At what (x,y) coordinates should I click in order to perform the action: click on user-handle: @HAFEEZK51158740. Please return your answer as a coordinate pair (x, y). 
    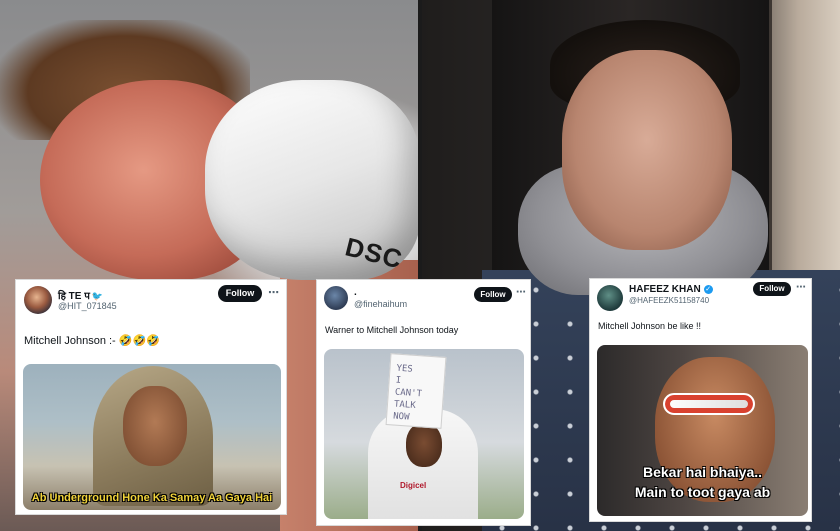
    Looking at the image, I should click on (669, 300).